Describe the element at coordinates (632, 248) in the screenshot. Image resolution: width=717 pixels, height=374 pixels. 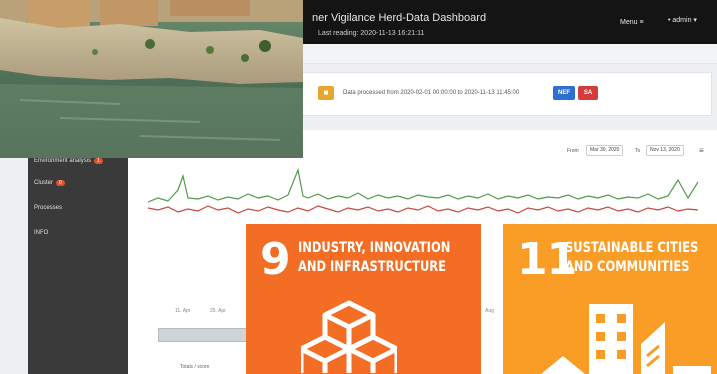
I see `sdg-label-line: SUSTAINABLE CITIES` at that location.